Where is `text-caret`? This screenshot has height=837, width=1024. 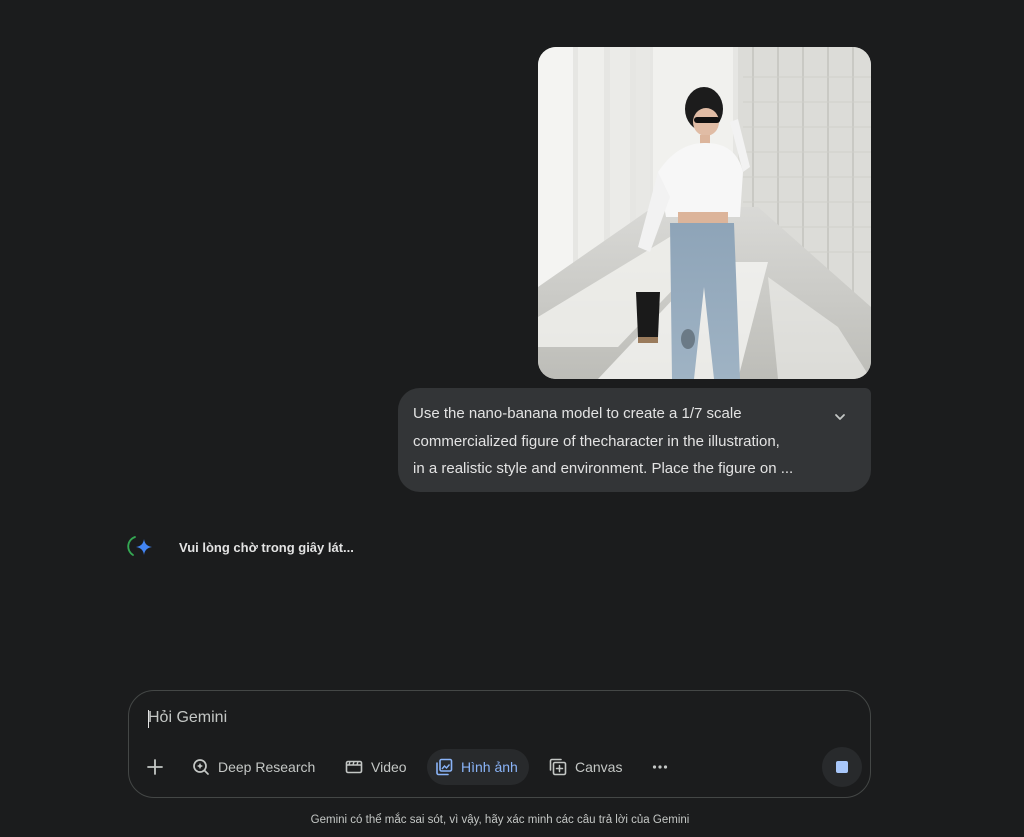
text-caret is located at coordinates (148, 719).